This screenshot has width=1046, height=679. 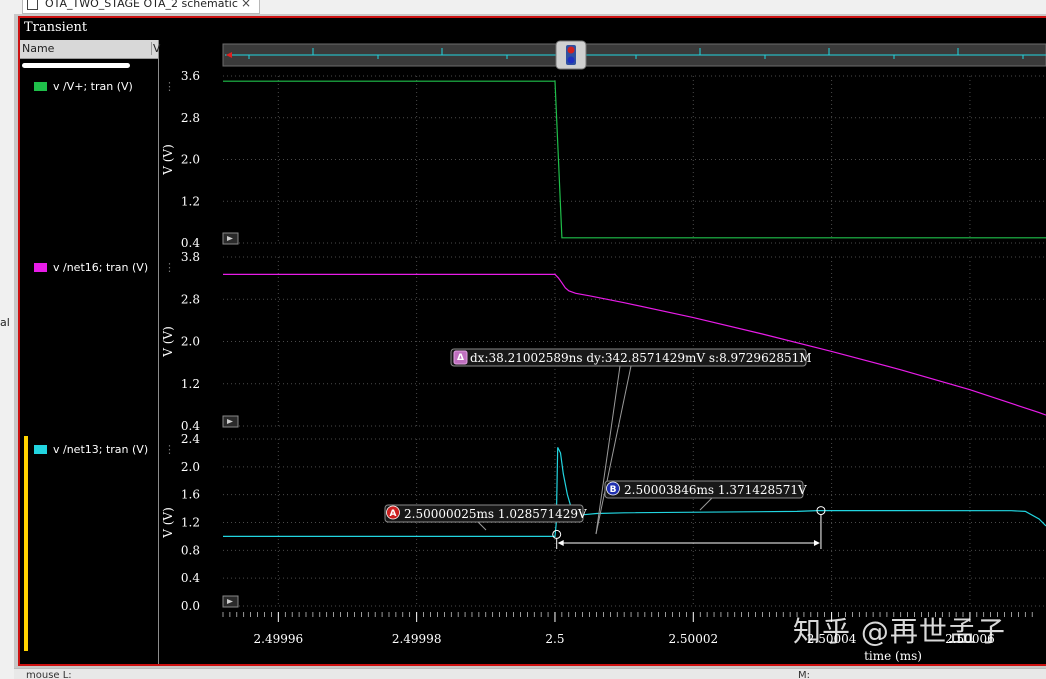 What do you see at coordinates (816, 543) in the screenshot?
I see `delta-arrow-right-icon` at bounding box center [816, 543].